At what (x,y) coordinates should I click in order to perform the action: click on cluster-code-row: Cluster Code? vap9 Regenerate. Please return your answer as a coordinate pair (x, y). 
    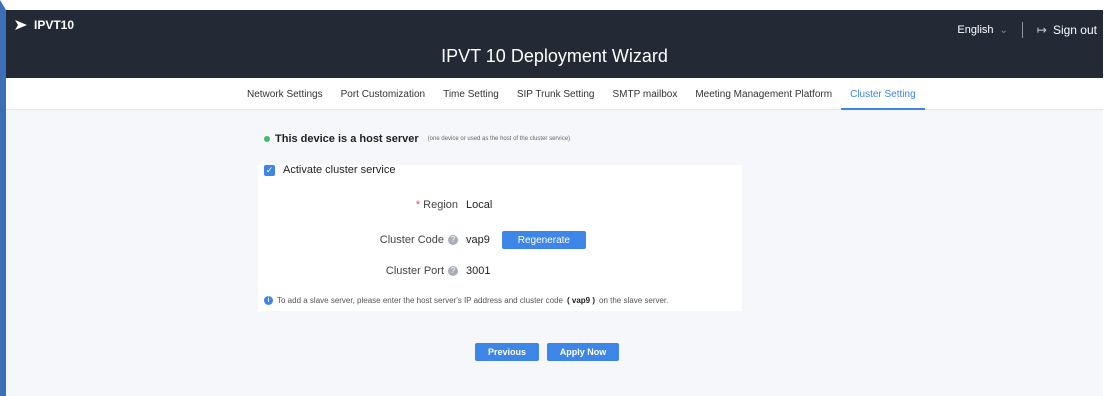
    Looking at the image, I should click on (447, 240).